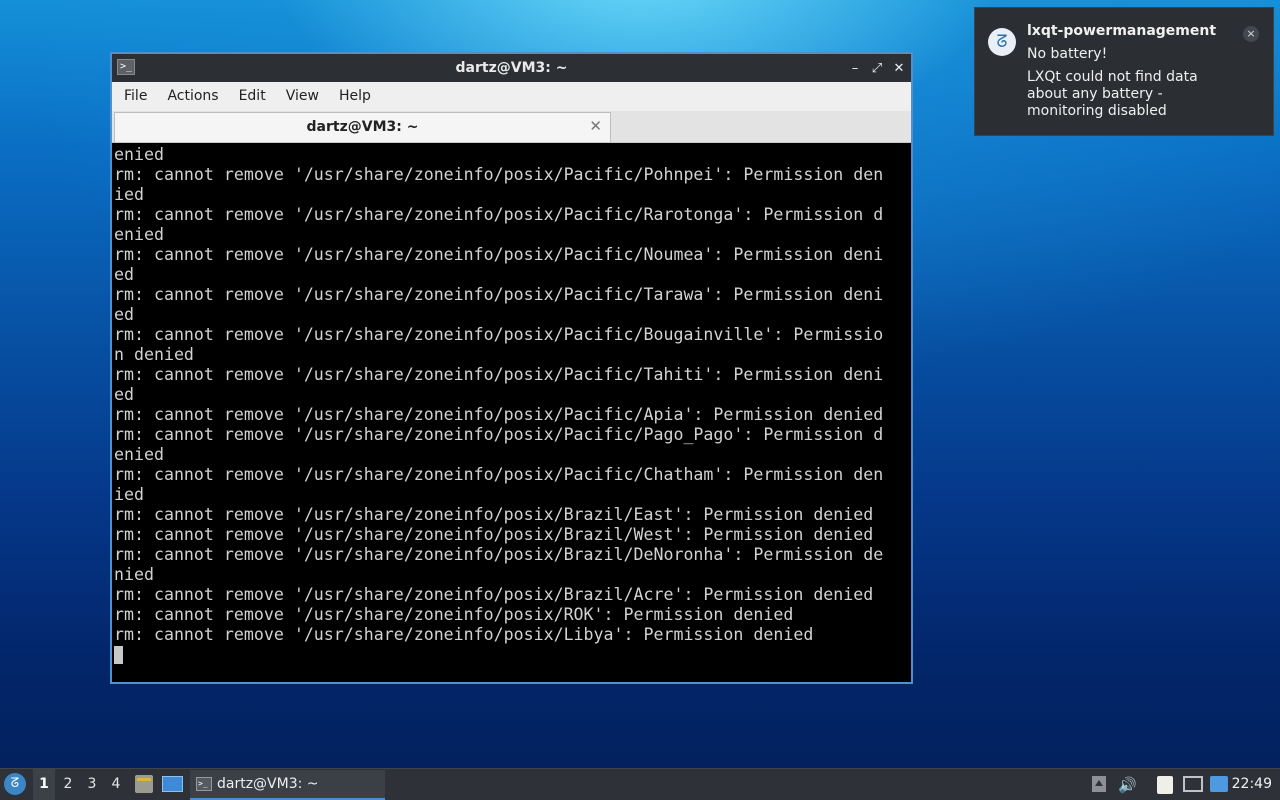 The width and height of the screenshot is (1280, 800). I want to click on menu-view: View, so click(302, 96).